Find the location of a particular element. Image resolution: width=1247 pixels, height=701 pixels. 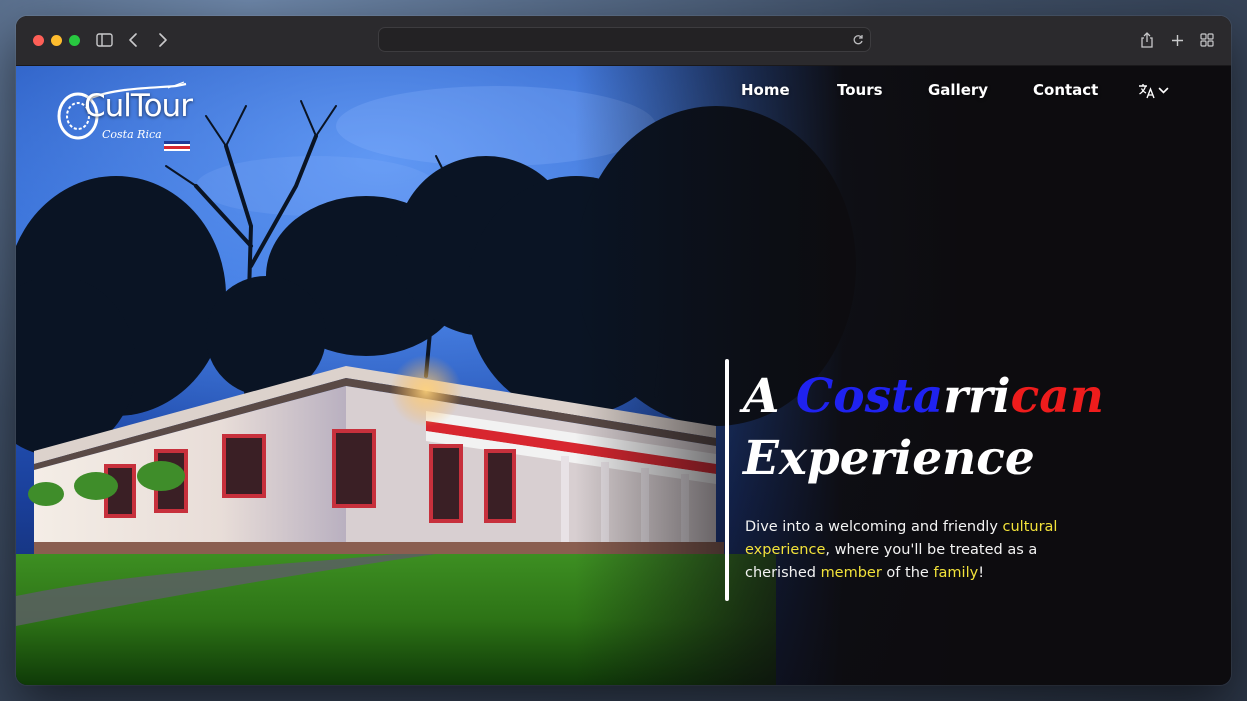

lead-highlight-family: family is located at coordinates (956, 573).